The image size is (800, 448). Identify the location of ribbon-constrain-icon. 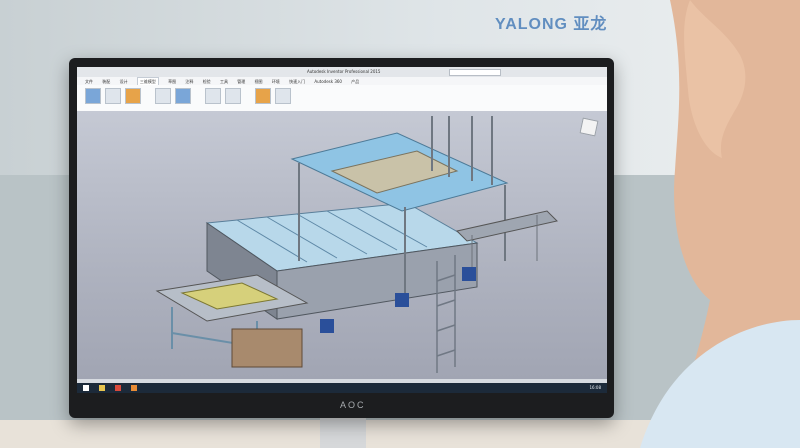
(163, 96).